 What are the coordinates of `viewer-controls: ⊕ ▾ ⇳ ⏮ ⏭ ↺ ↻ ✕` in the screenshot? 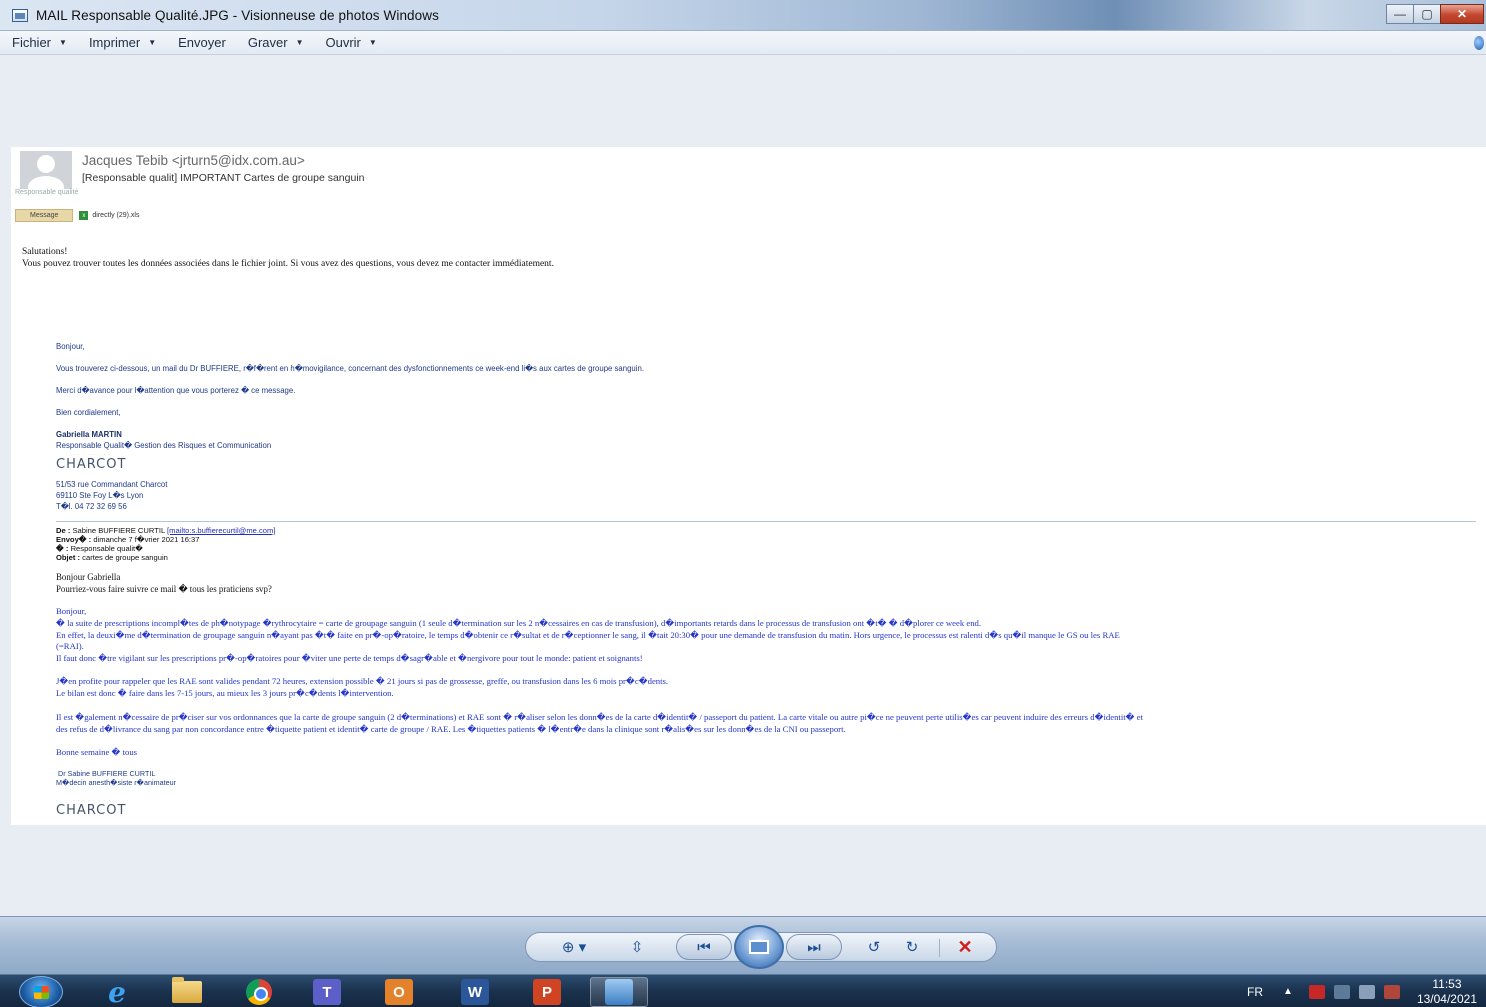 It's located at (743, 945).